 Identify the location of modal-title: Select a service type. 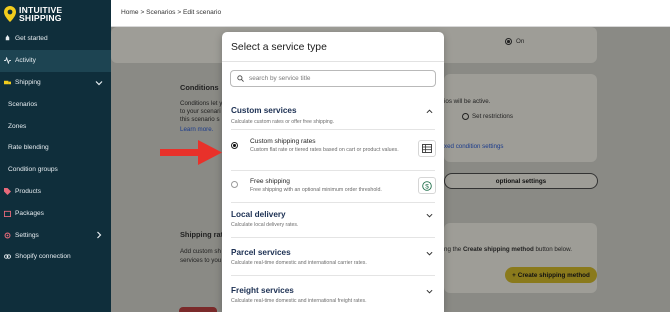
(279, 47).